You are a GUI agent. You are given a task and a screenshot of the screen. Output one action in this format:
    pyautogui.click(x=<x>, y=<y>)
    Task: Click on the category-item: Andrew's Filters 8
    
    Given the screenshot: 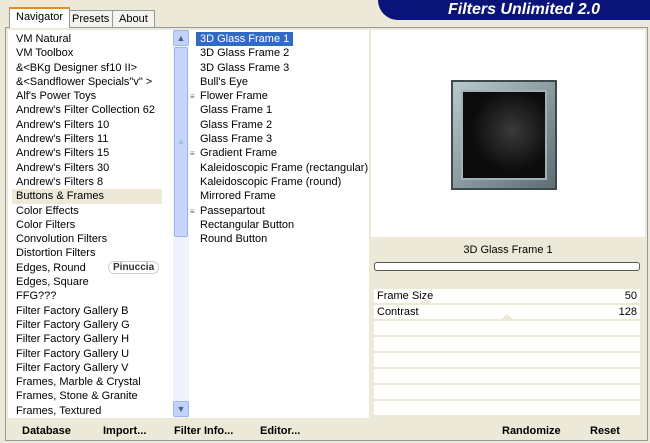 What is the action you would take?
    pyautogui.click(x=87, y=182)
    